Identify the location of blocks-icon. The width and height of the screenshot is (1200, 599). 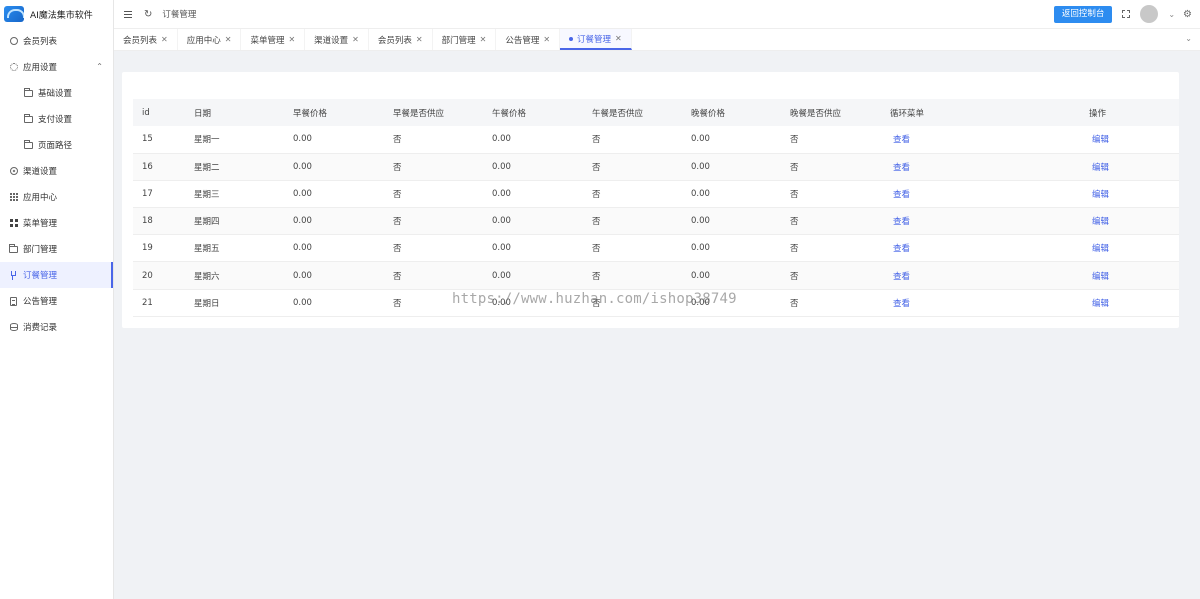
(13, 223).